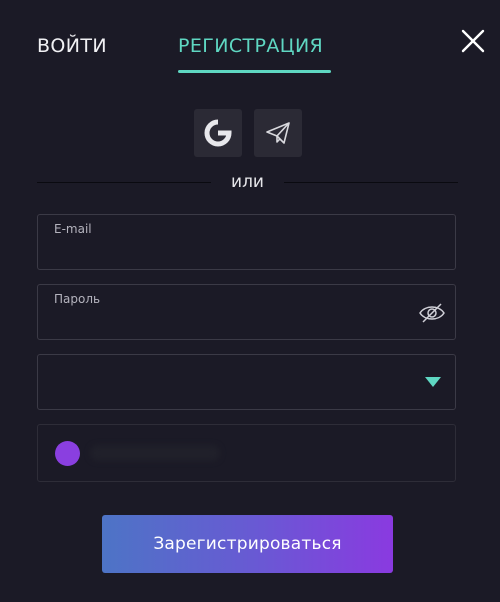  I want to click on divider-right, so click(371, 182).